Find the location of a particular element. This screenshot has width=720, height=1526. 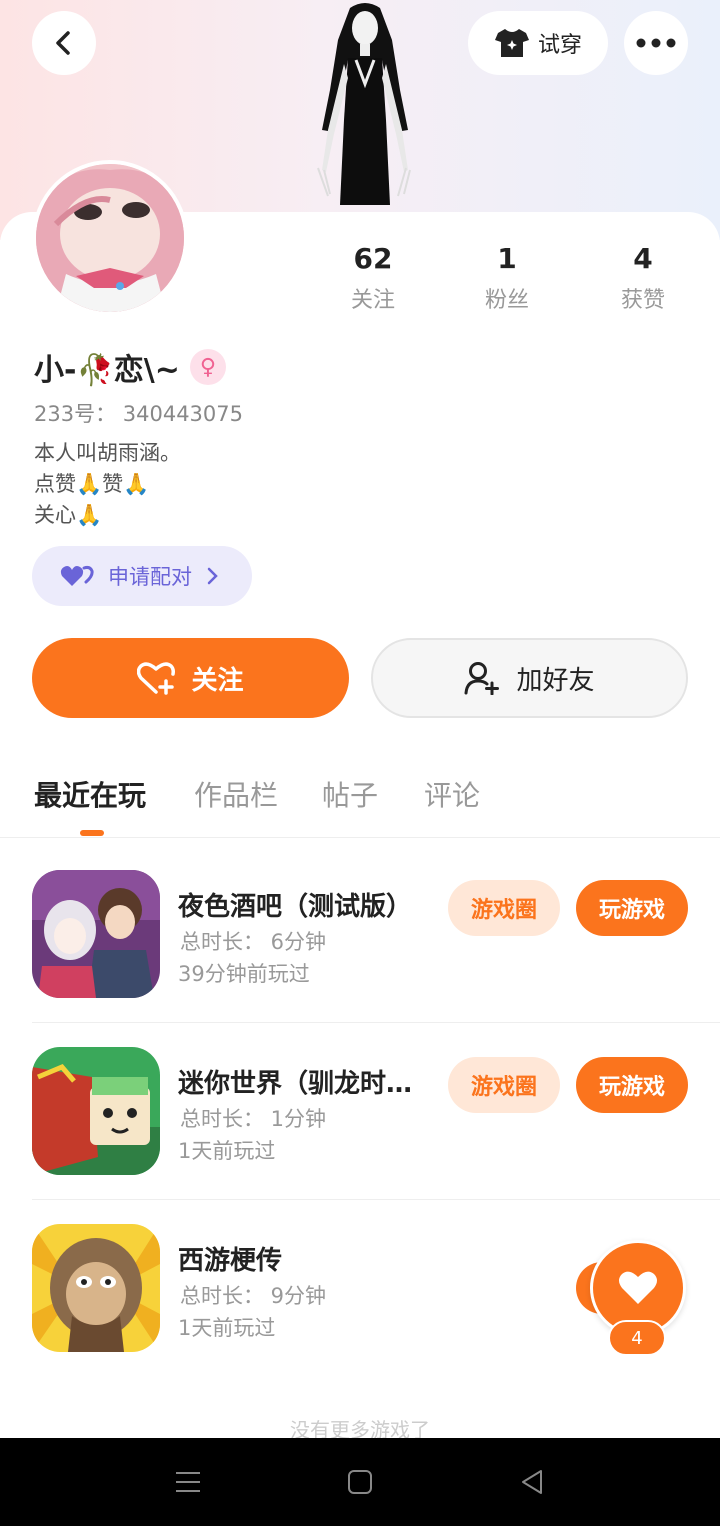

avatar-image is located at coordinates (110, 238).